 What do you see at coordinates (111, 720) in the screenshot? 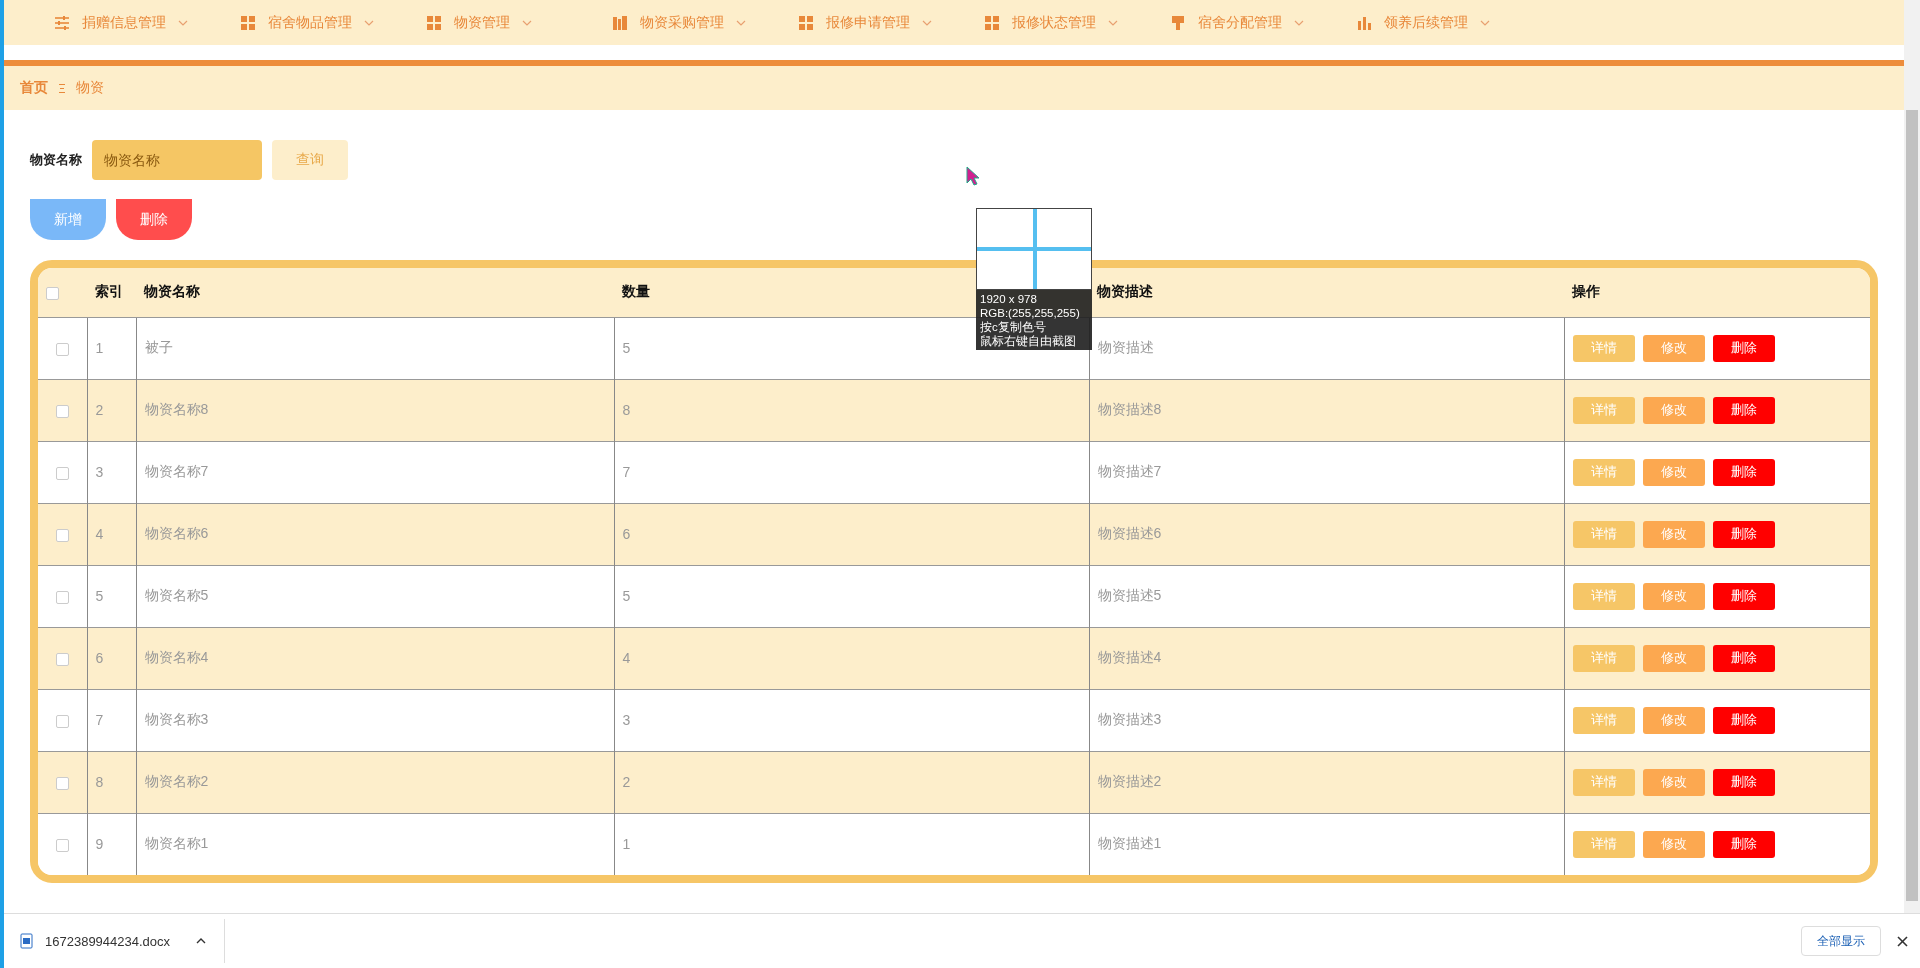
I see `table-cell: 7` at bounding box center [111, 720].